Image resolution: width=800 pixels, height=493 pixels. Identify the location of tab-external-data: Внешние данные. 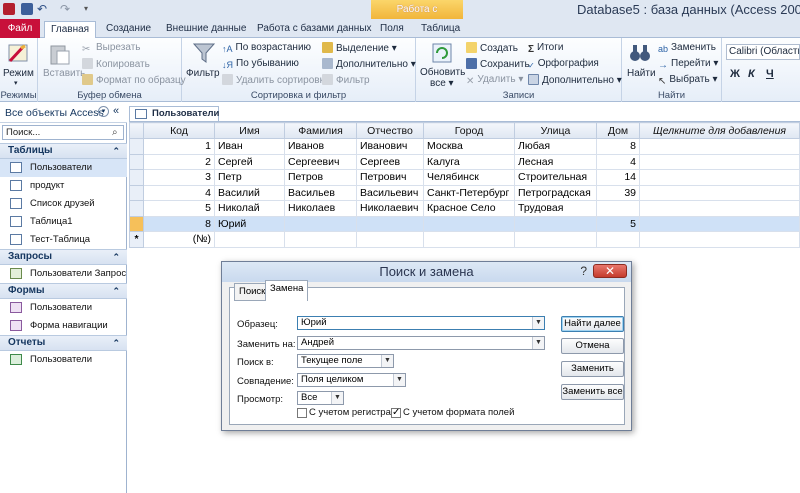
(206, 29).